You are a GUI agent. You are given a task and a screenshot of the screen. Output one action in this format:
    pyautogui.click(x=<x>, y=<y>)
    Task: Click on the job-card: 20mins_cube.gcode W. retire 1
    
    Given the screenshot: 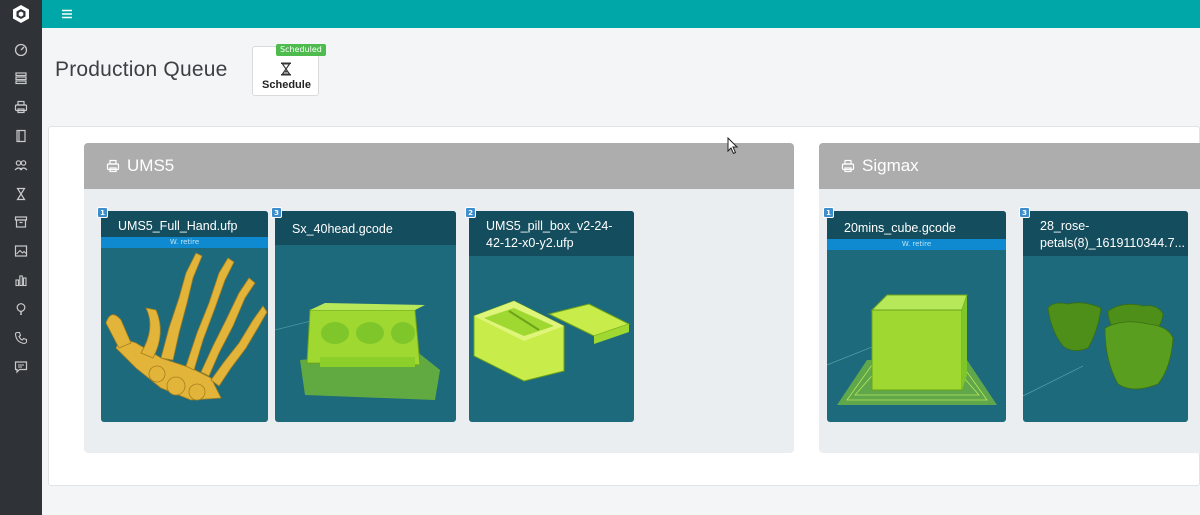 What is the action you would take?
    pyautogui.click(x=914, y=314)
    